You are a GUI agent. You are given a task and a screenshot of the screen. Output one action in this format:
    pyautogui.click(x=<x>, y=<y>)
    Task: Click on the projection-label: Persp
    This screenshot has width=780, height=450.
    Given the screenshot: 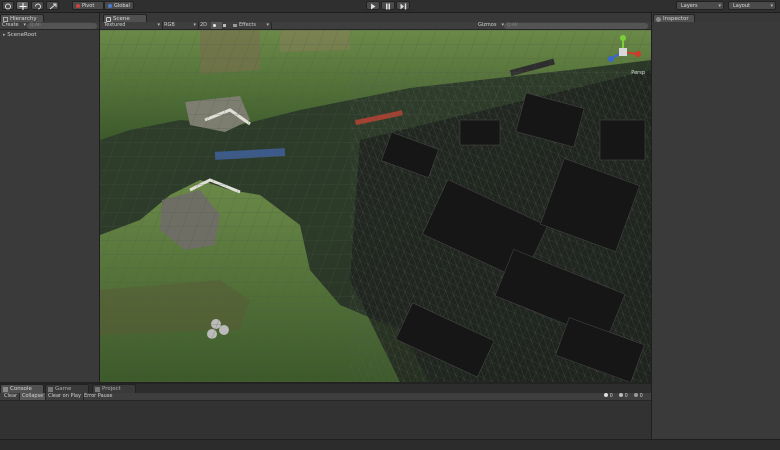 What is the action you would take?
    pyautogui.click(x=638, y=73)
    